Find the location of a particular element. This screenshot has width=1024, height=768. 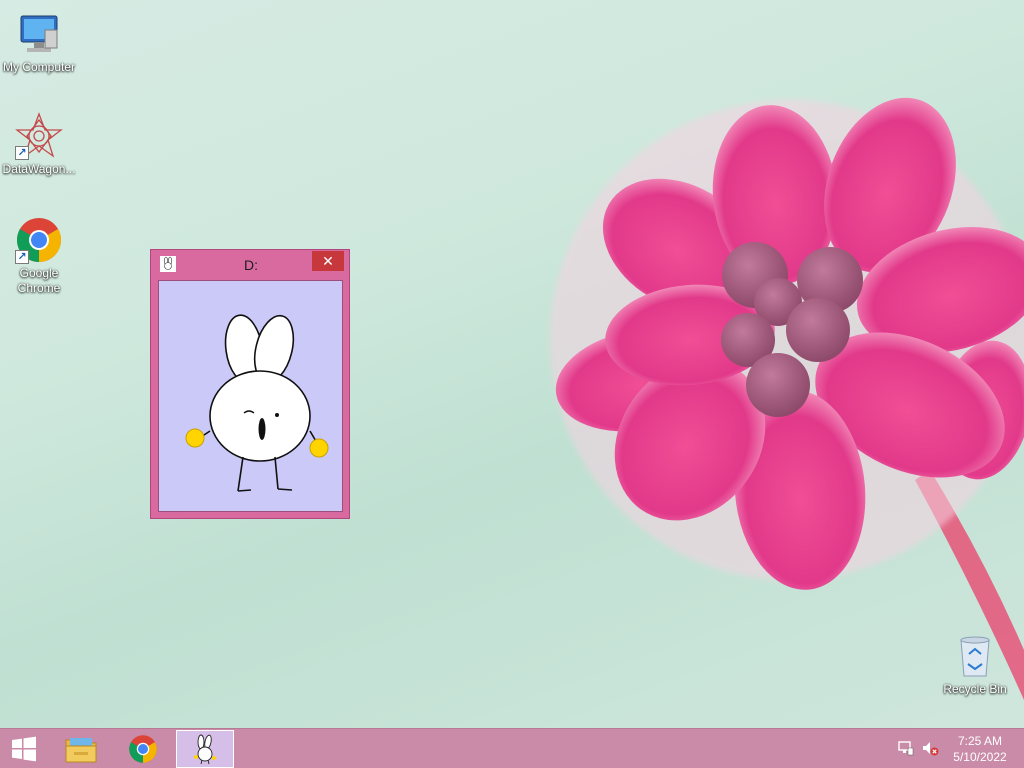

start-button is located at coordinates (24, 749).